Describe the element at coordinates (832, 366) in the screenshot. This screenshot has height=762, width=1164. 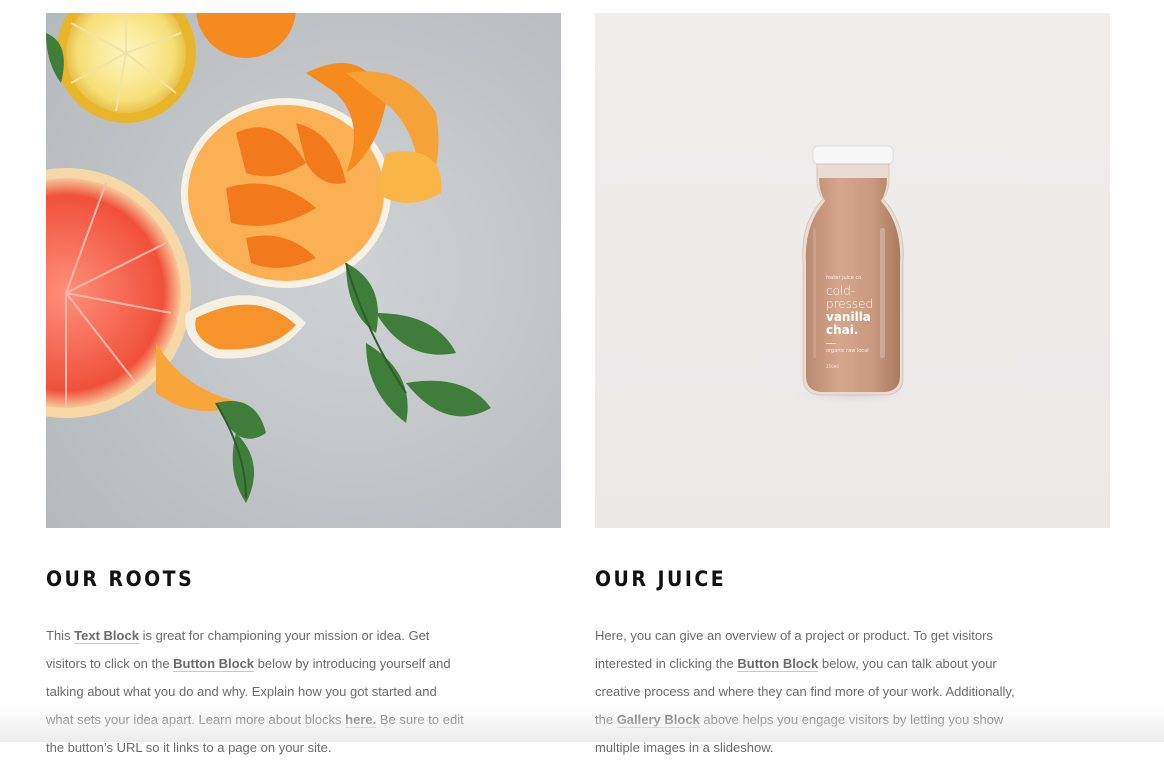
I see `bottle-volume: 250ml` at that location.